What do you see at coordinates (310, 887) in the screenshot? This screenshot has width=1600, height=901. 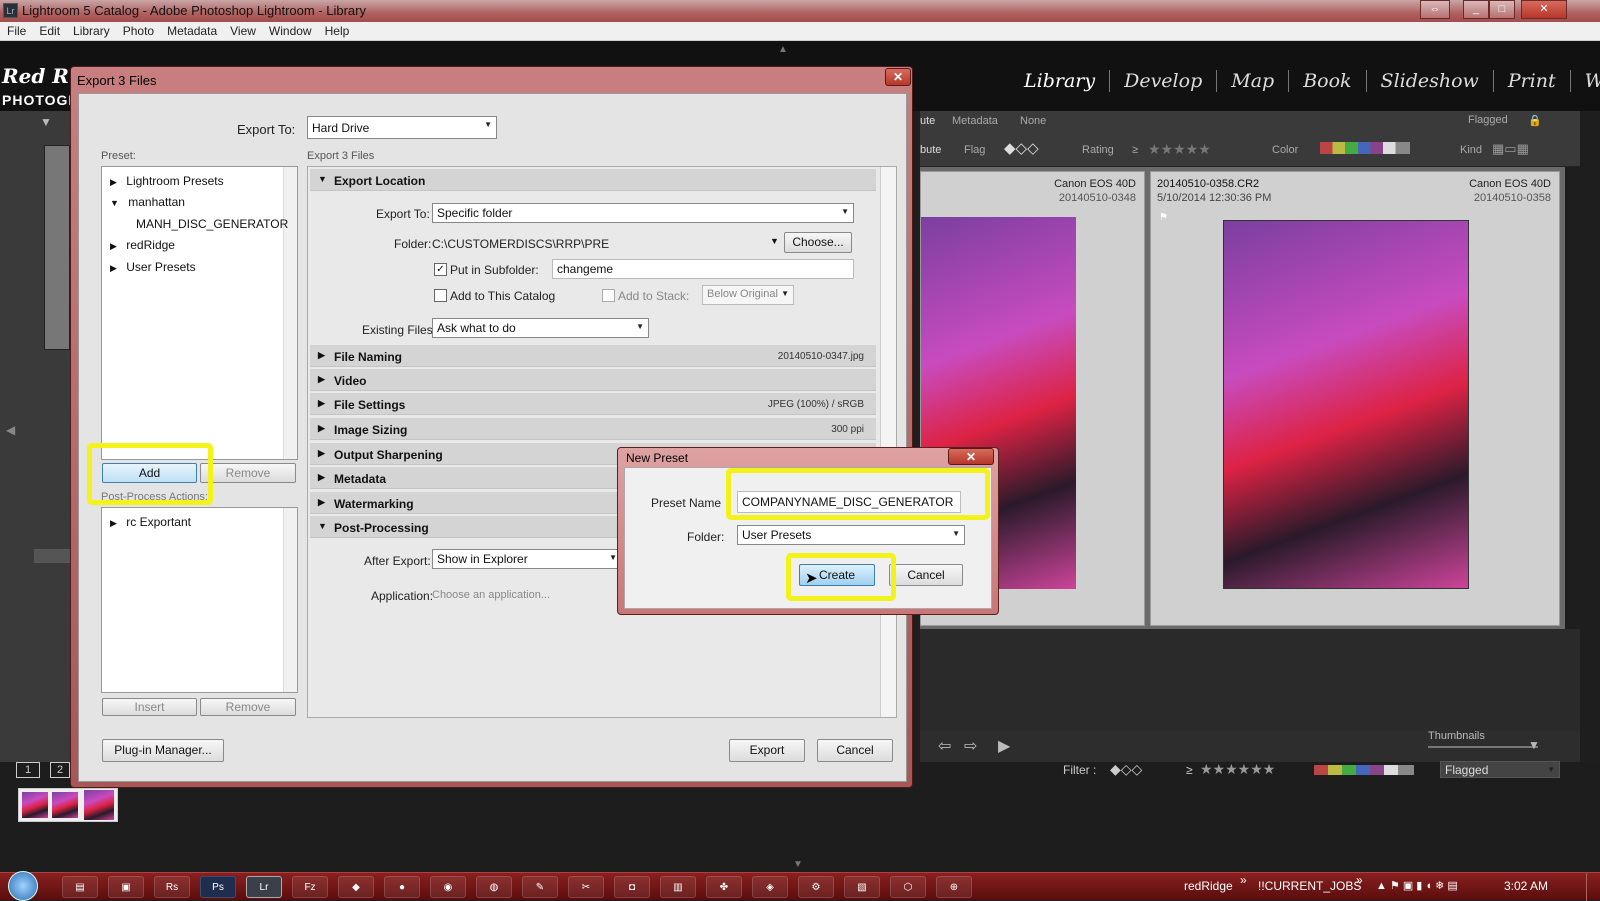 I see `filezilla-icon: Fz` at bounding box center [310, 887].